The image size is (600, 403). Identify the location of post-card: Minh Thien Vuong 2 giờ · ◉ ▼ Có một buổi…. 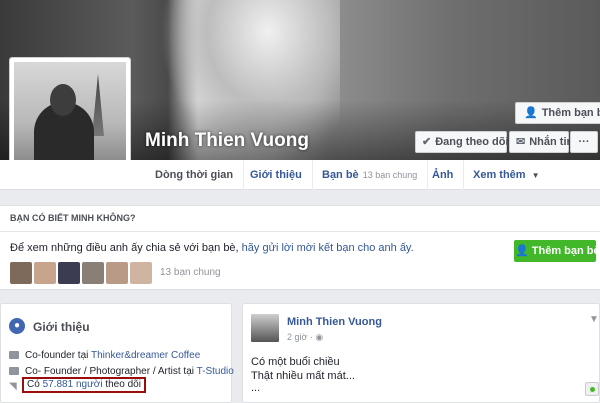
(421, 353).